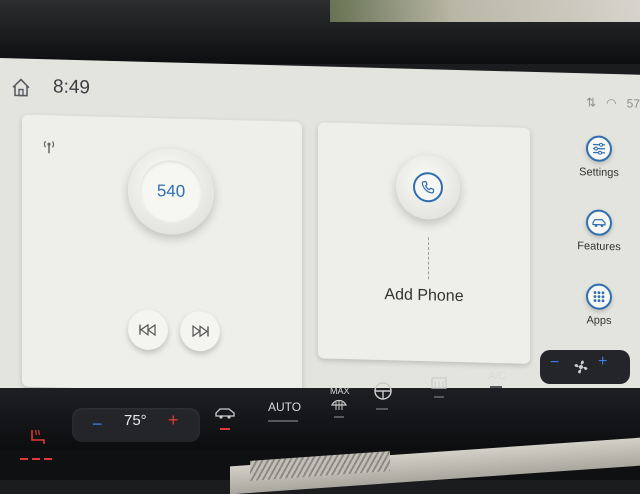  Describe the element at coordinates (49, 147) in the screenshot. I see `antenna-icon` at that location.